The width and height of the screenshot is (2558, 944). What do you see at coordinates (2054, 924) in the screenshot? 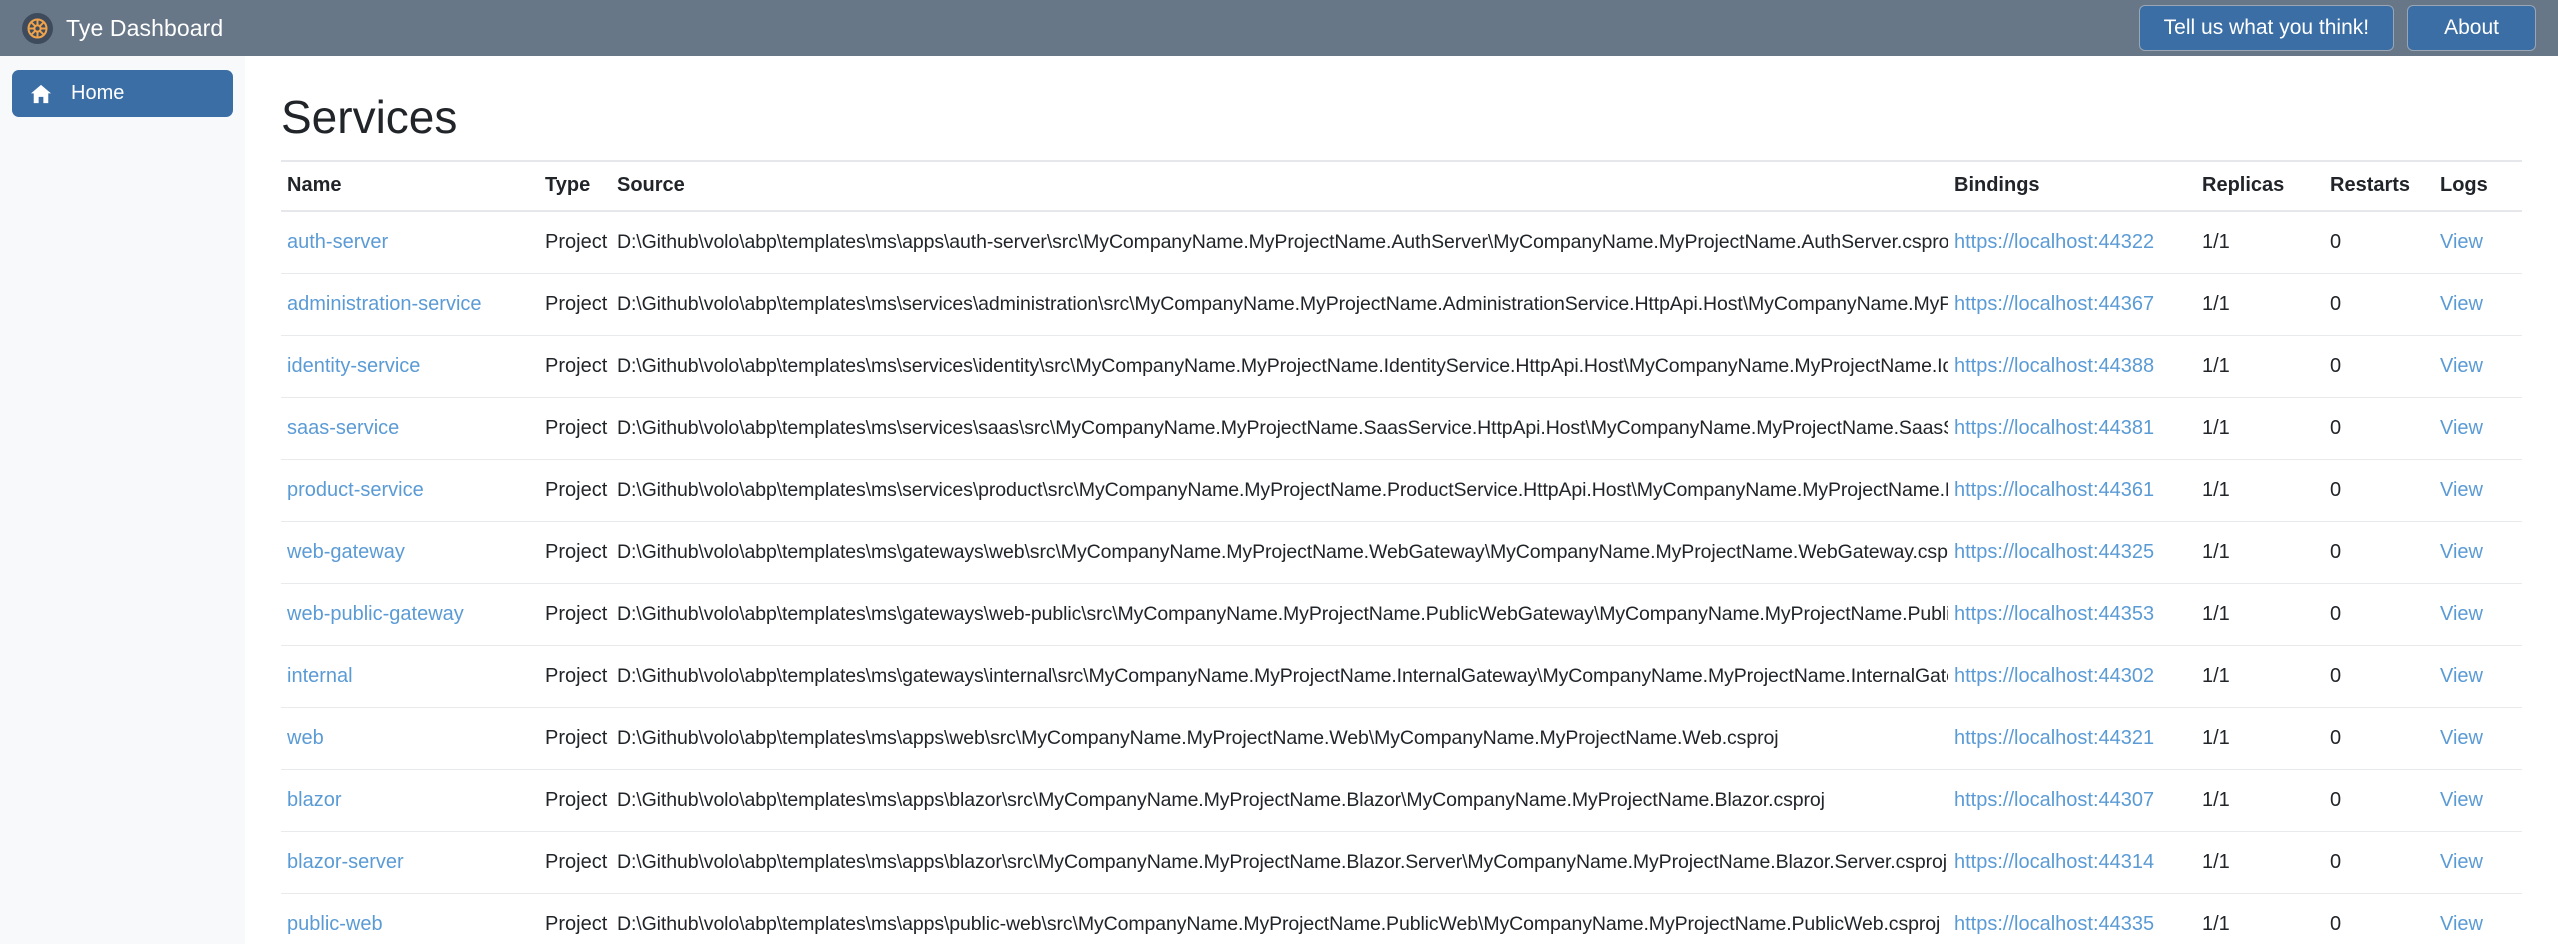
I see `binding-link: https://localhost:44335` at bounding box center [2054, 924].